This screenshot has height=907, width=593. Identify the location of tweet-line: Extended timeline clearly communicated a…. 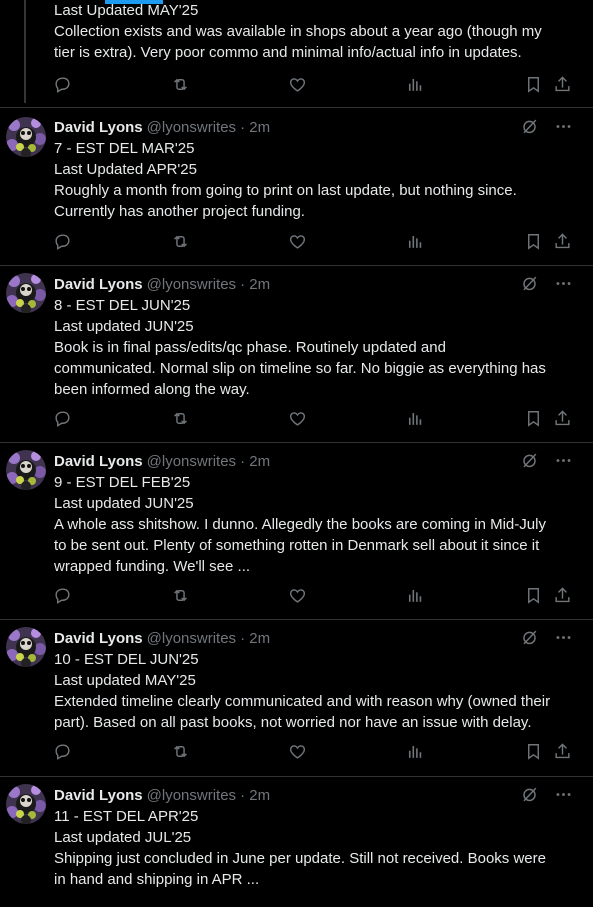
(302, 701).